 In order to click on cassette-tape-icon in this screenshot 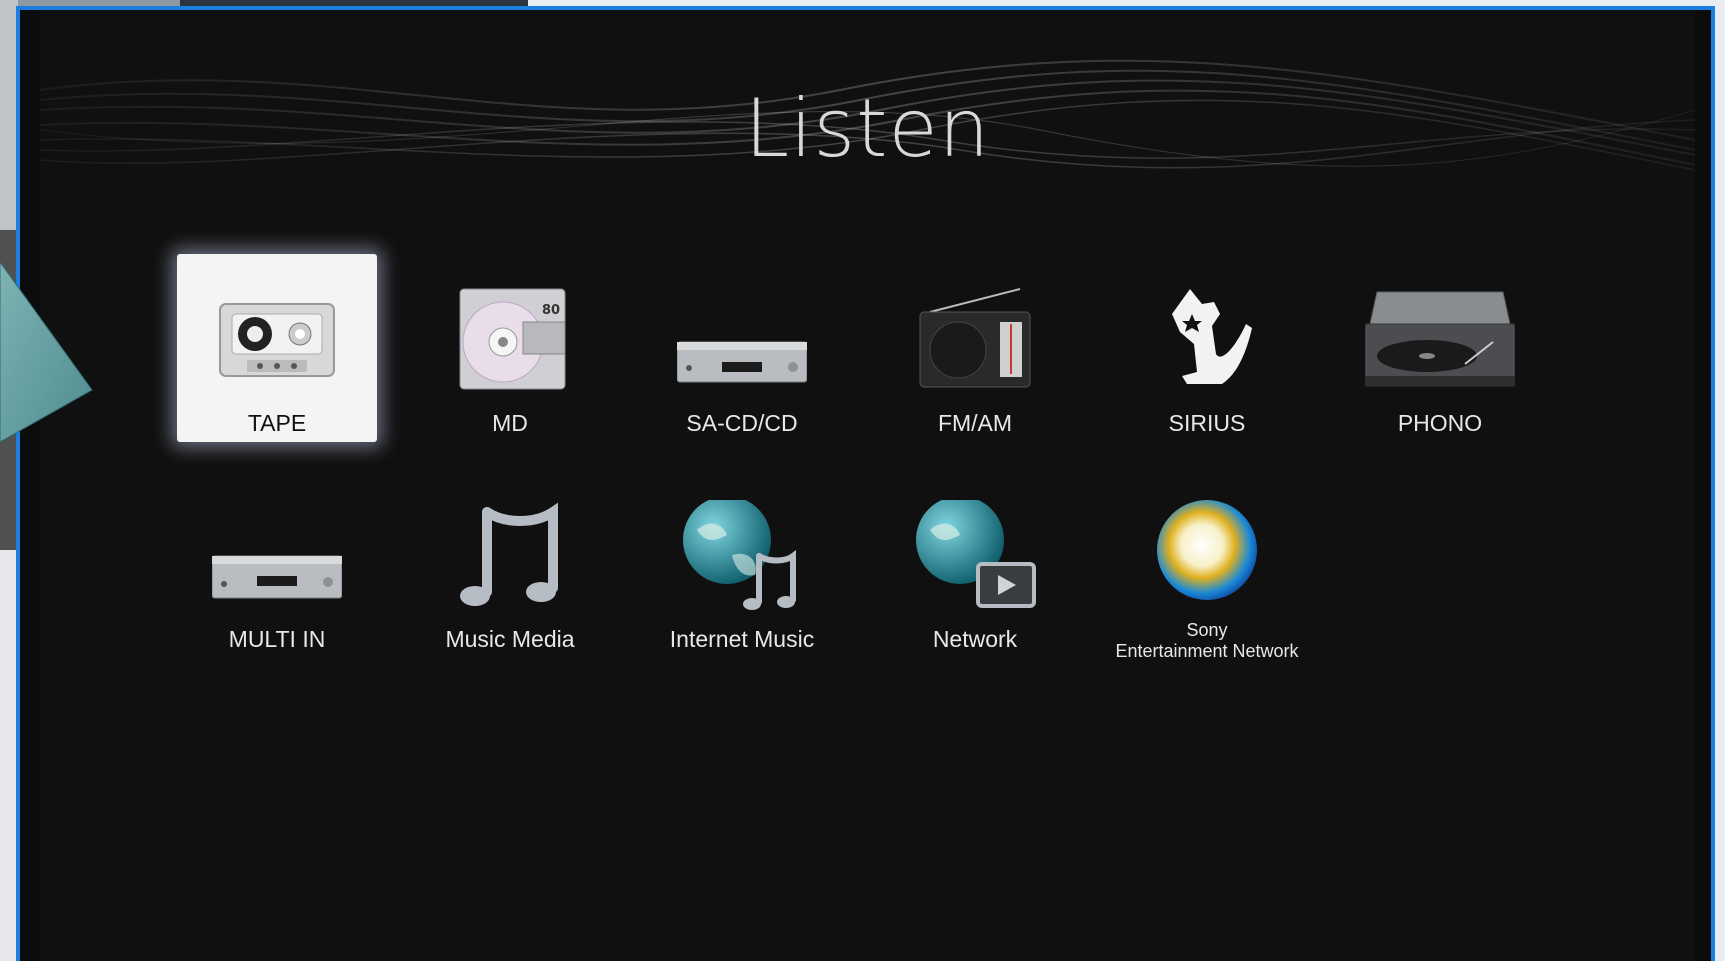, I will do `click(277, 329)`.